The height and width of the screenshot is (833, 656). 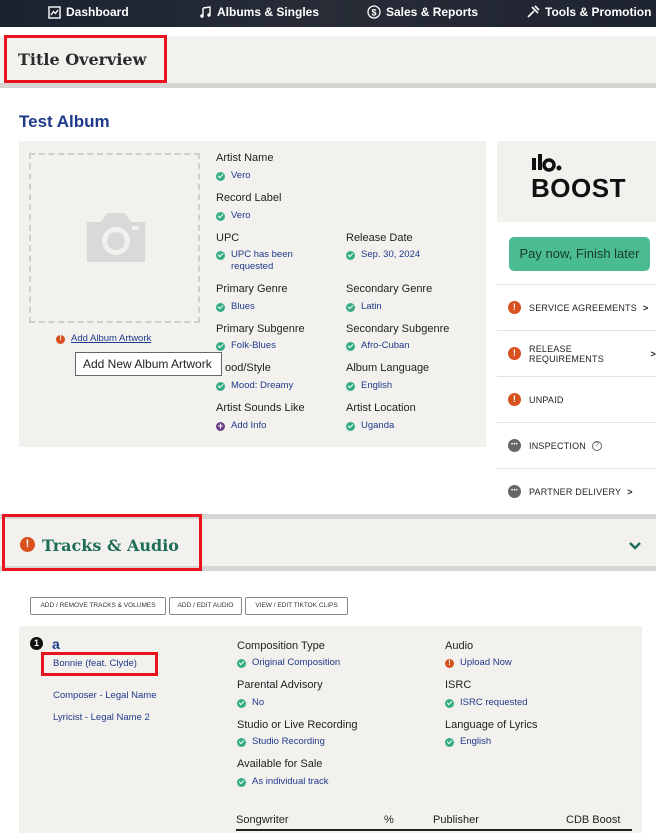 What do you see at coordinates (250, 703) in the screenshot?
I see `parental-advisory-value: No` at bounding box center [250, 703].